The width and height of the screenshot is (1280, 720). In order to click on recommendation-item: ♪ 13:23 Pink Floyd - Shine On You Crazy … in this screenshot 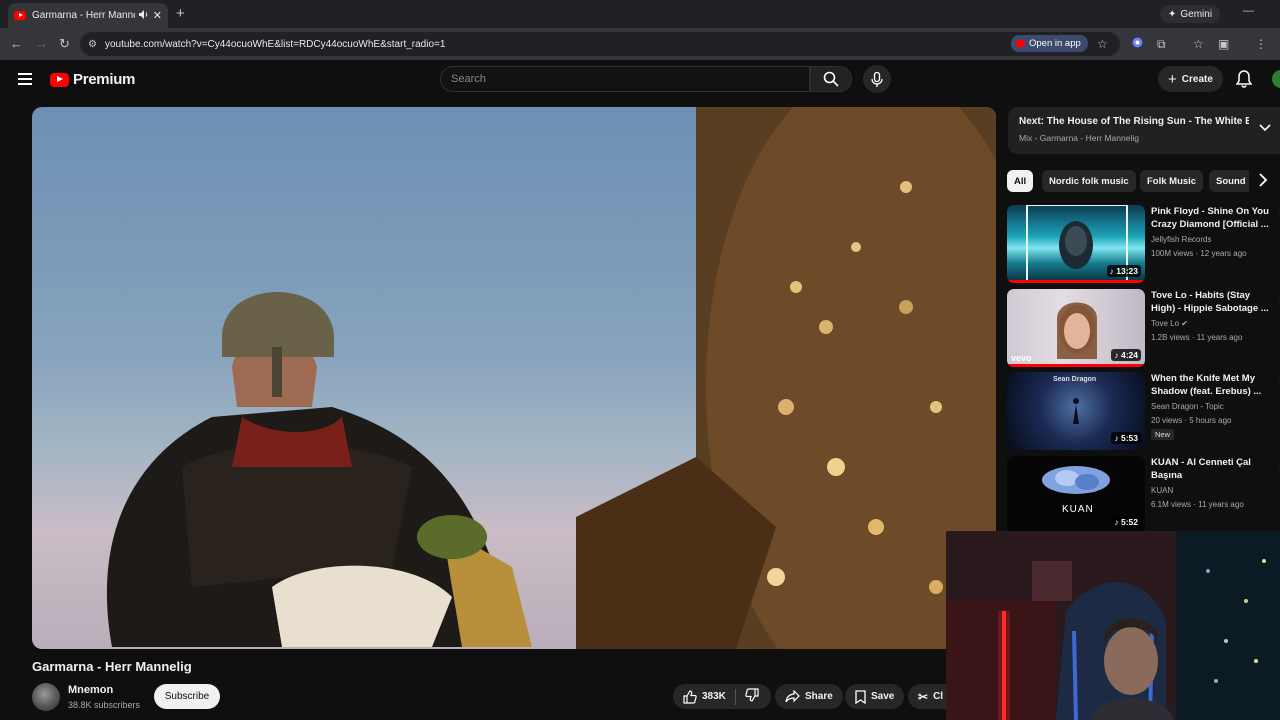, I will do `click(1143, 244)`.